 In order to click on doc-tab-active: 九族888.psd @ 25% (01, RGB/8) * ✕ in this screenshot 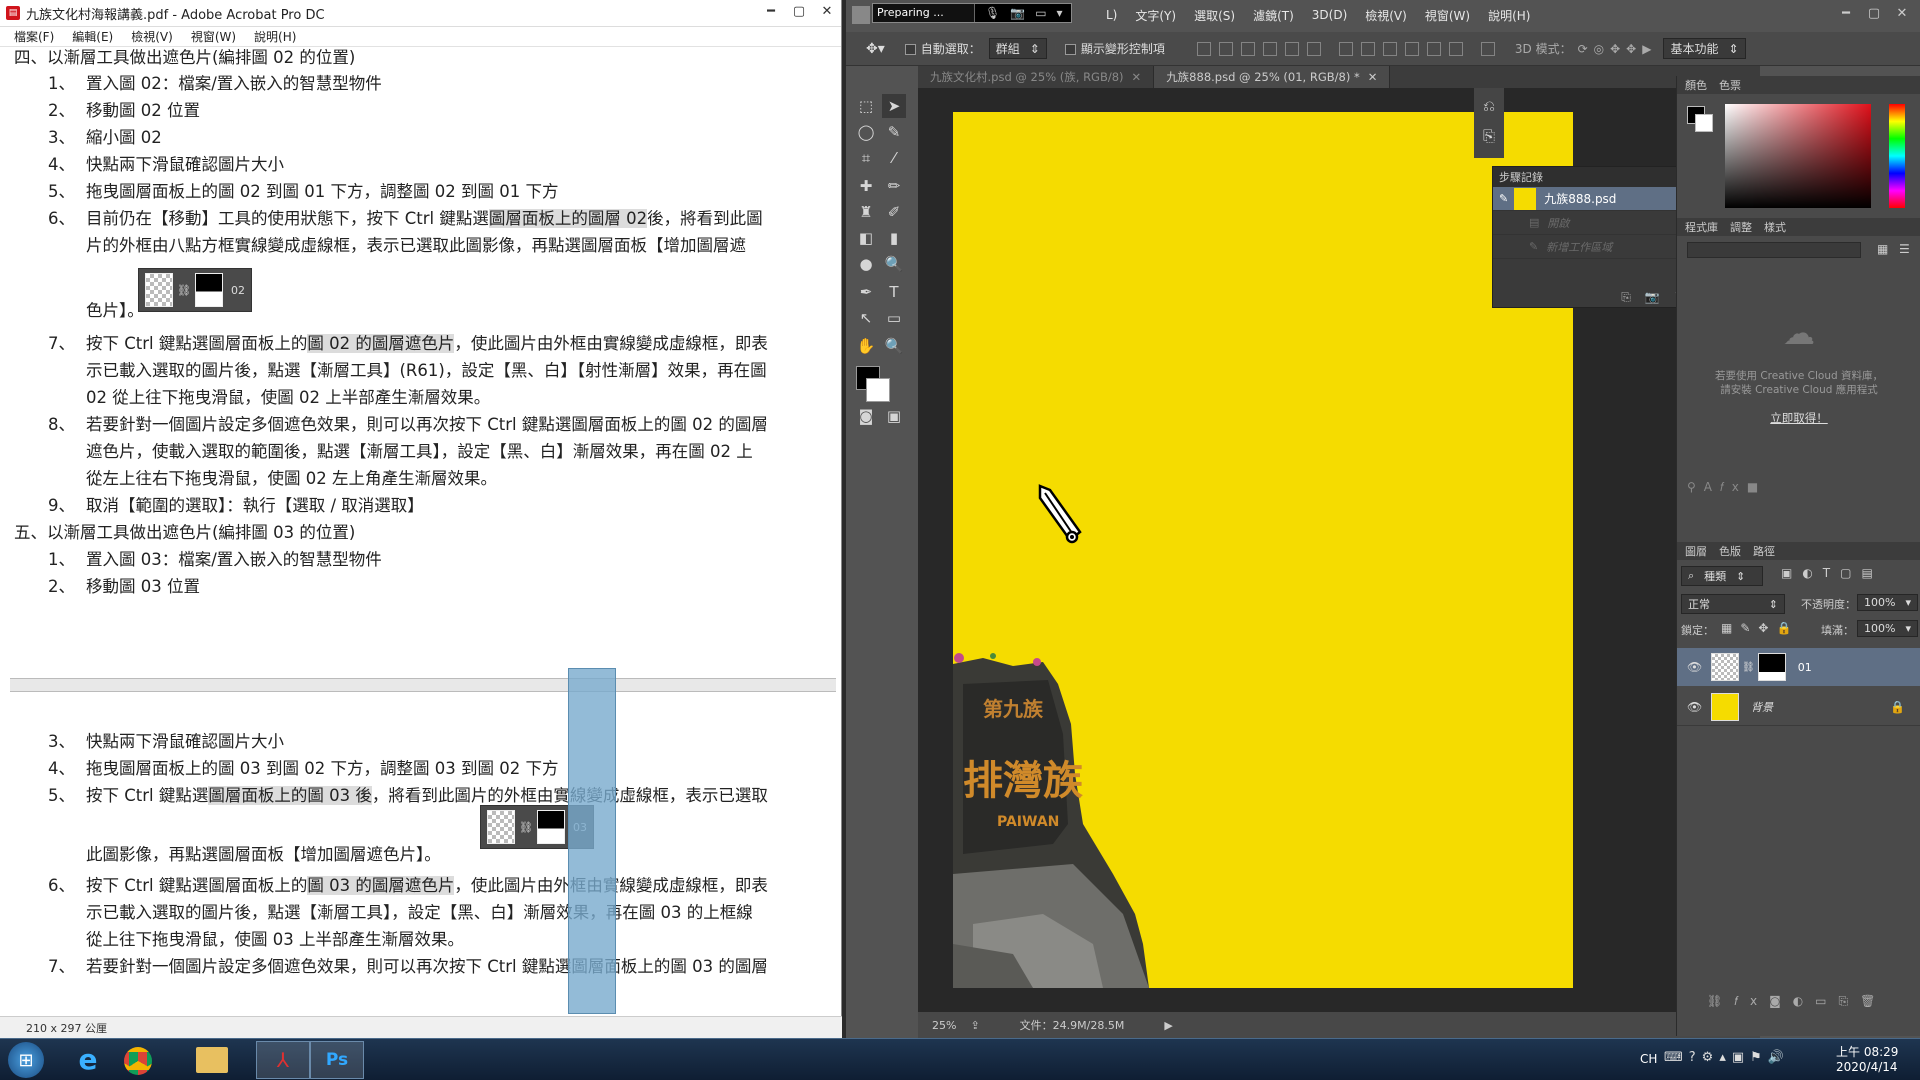, I will do `click(1272, 77)`.